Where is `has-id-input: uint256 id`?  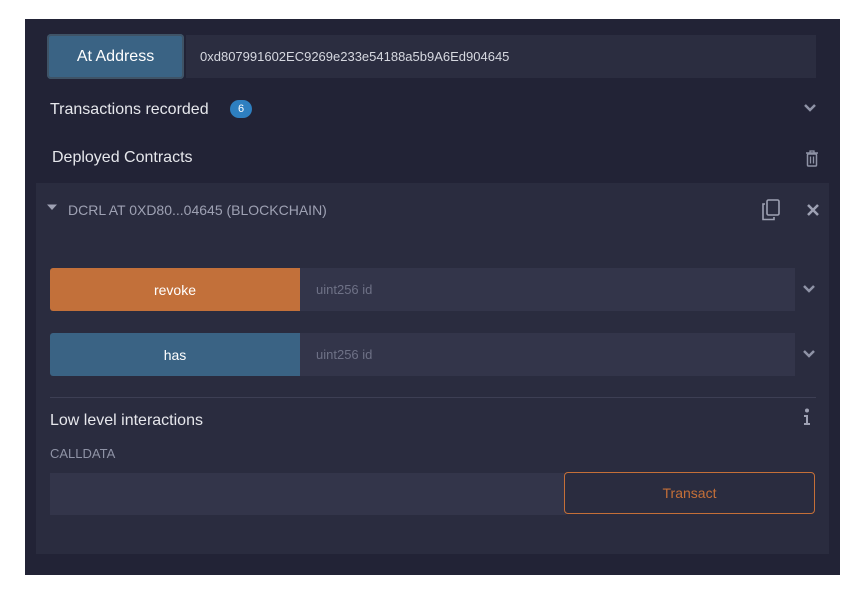 has-id-input: uint256 id is located at coordinates (547, 354).